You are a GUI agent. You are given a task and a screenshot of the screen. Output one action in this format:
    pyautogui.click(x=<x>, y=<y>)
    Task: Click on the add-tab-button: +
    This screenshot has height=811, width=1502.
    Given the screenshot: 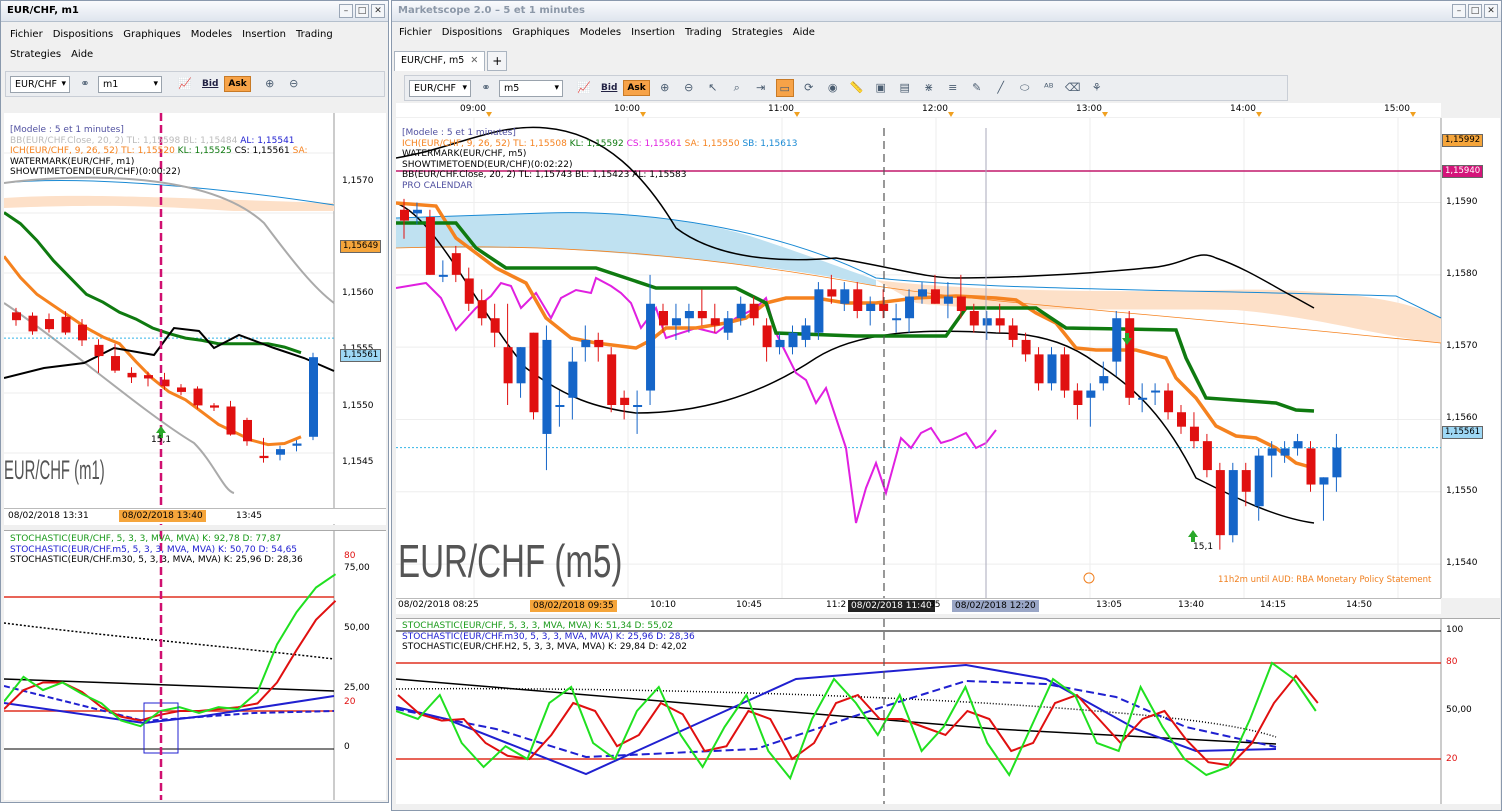 What is the action you would take?
    pyautogui.click(x=497, y=61)
    